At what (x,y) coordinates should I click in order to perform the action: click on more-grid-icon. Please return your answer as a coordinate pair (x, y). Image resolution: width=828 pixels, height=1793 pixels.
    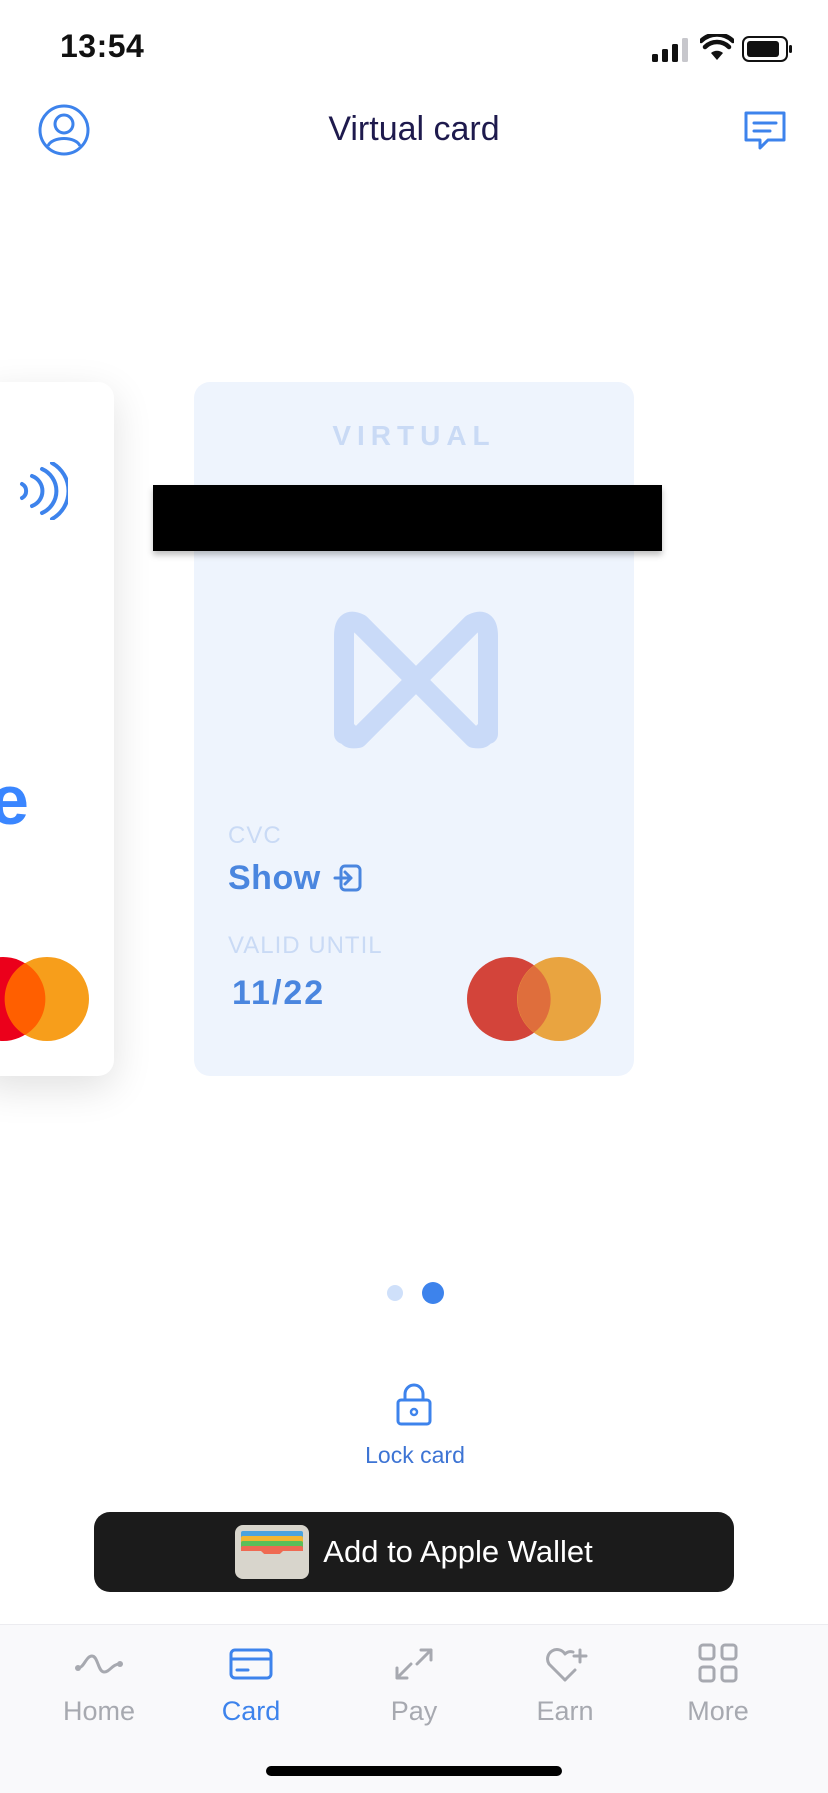
    Looking at the image, I should click on (718, 1663).